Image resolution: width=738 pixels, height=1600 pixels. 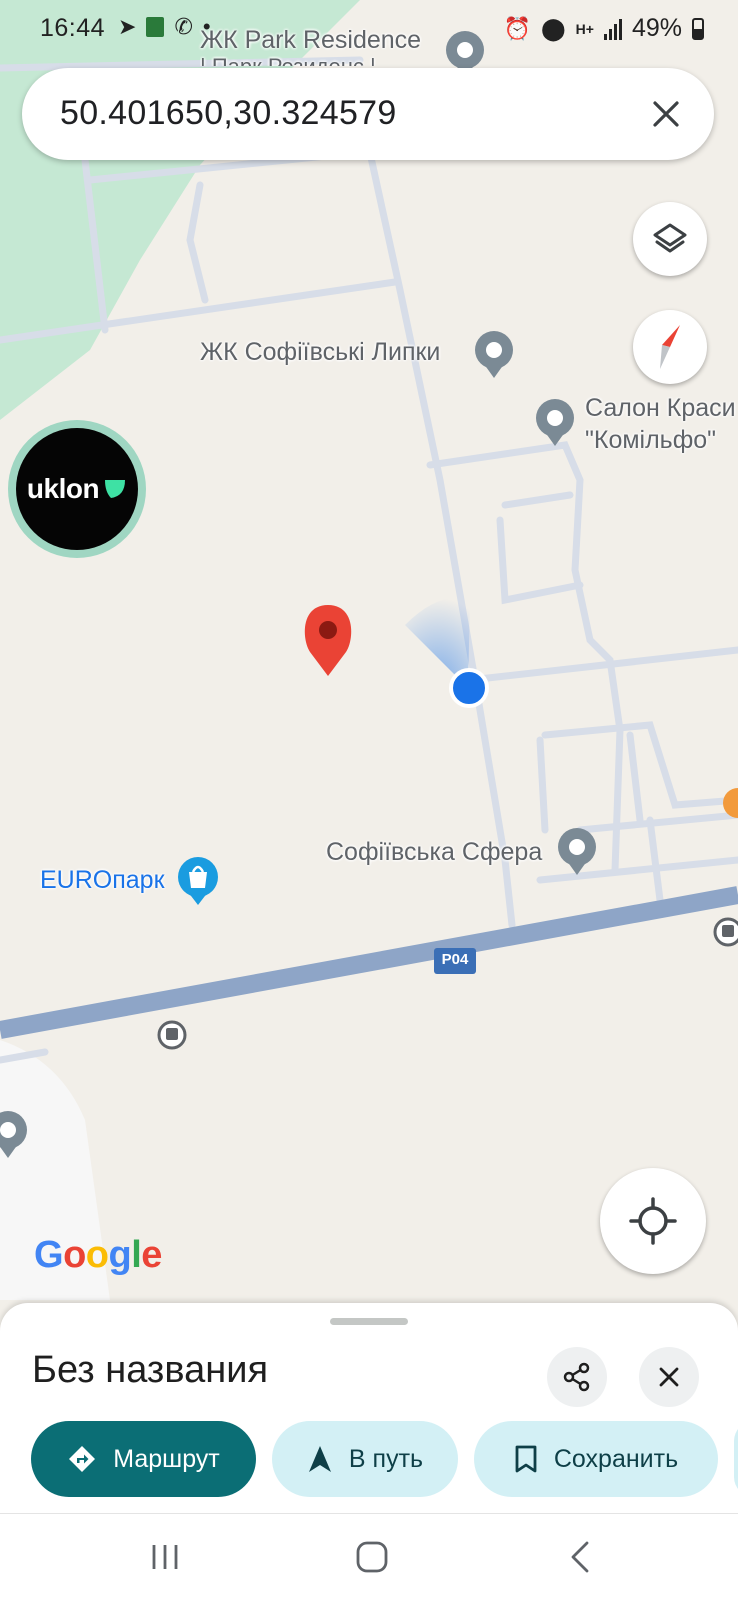 I want to click on bookmark-icon, so click(x=526, y=1459).